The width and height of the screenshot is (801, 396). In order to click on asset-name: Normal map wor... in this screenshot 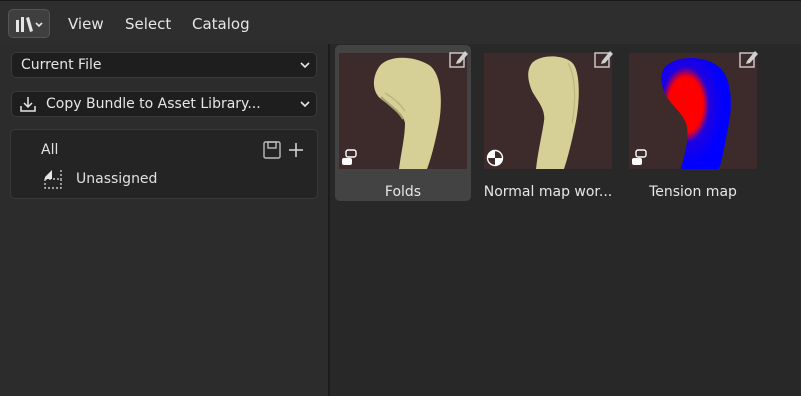, I will do `click(548, 192)`.